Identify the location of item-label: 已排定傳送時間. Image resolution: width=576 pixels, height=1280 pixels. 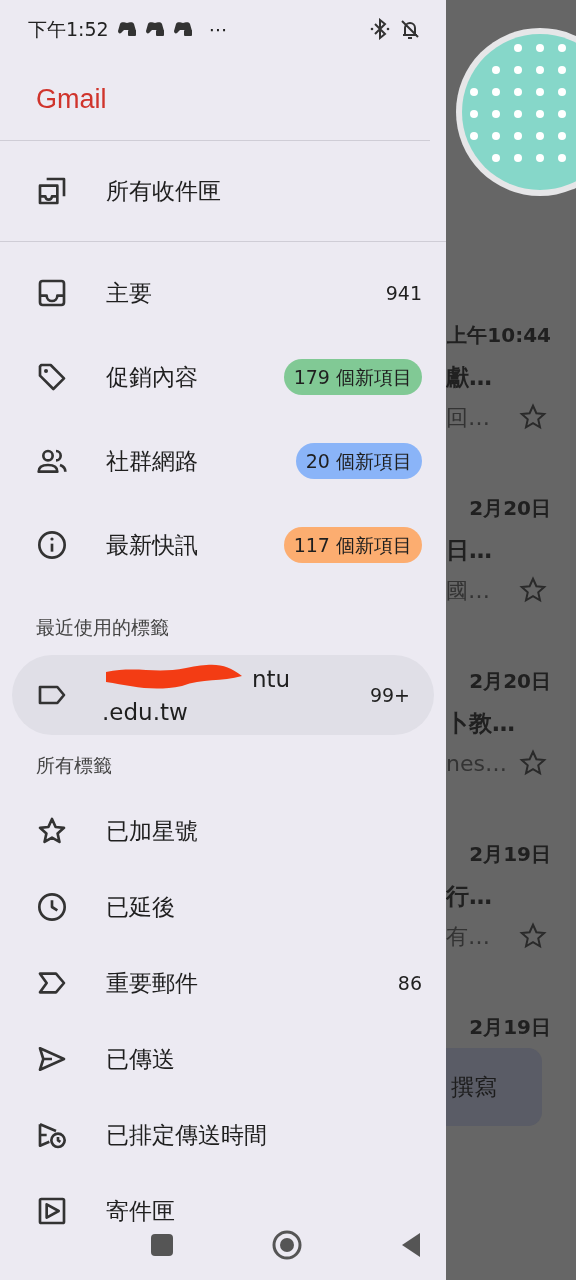
(187, 1135).